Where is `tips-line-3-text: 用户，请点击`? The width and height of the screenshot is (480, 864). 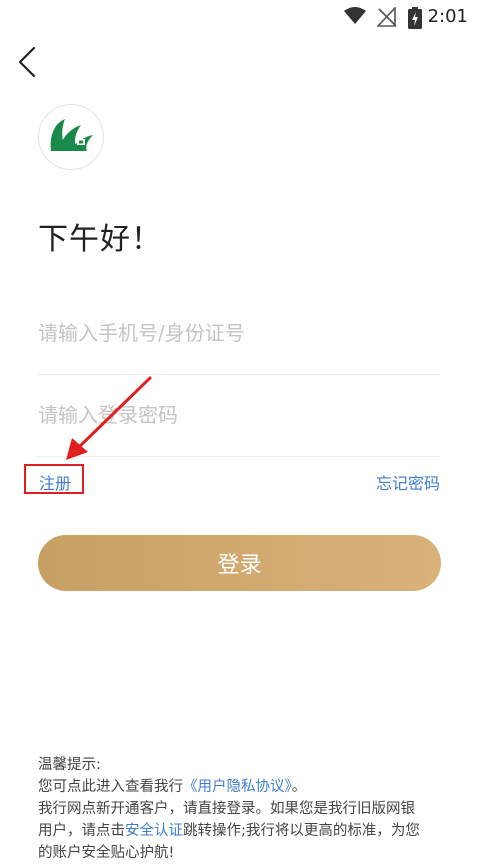
tips-line-3-text: 用户，请点击 is located at coordinates (81, 831).